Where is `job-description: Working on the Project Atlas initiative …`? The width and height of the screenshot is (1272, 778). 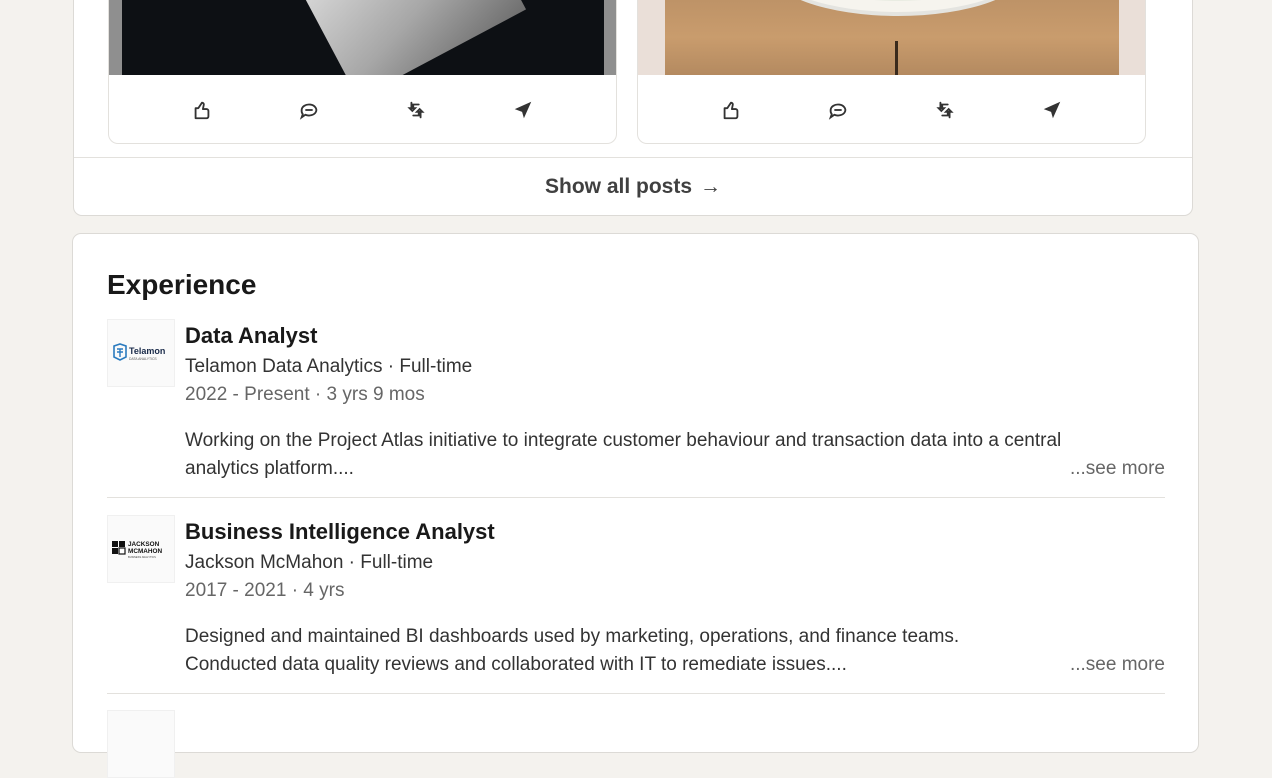
job-description: Working on the Project Atlas initiative … is located at coordinates (675, 455).